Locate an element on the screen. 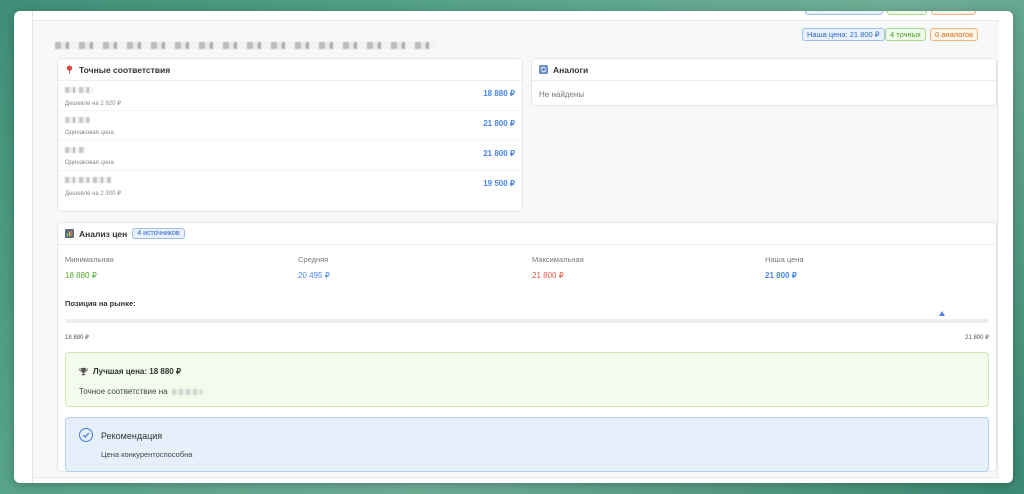 This screenshot has width=1024, height=494. position-marker is located at coordinates (942, 313).